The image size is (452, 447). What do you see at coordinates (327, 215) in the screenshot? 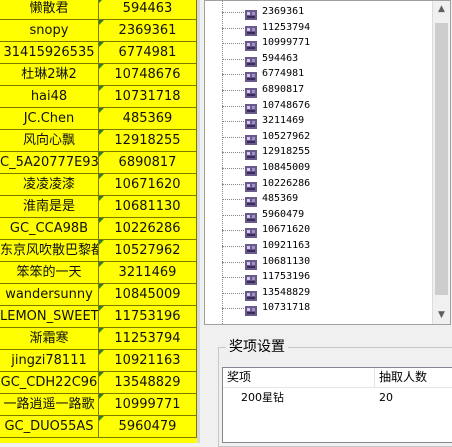
I see `tree-item: 5960479` at bounding box center [327, 215].